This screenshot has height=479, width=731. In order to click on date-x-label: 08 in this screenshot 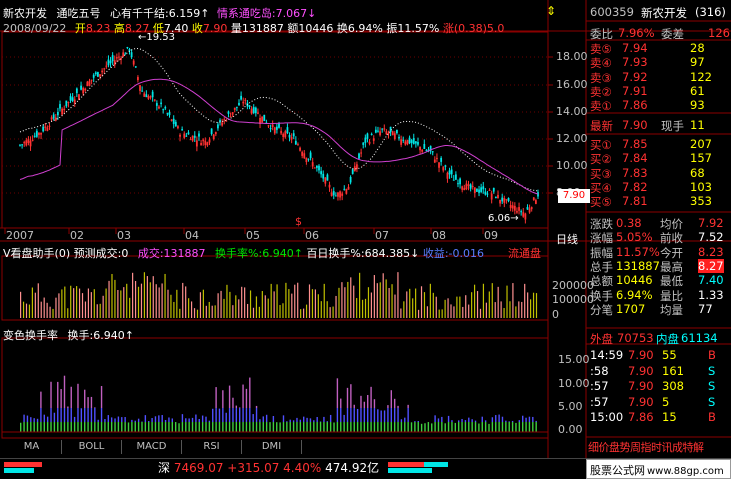, I will do `click(439, 235)`.